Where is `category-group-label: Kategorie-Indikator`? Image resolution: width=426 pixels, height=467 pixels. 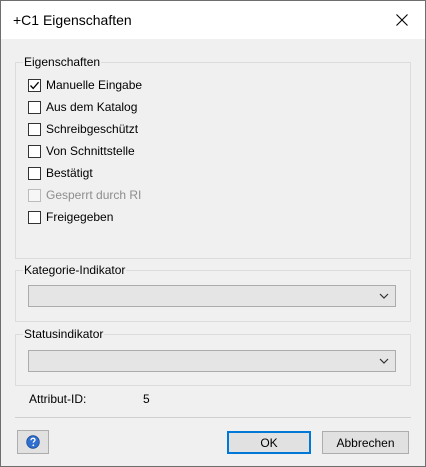 category-group-label: Kategorie-Indikator is located at coordinates (75, 270).